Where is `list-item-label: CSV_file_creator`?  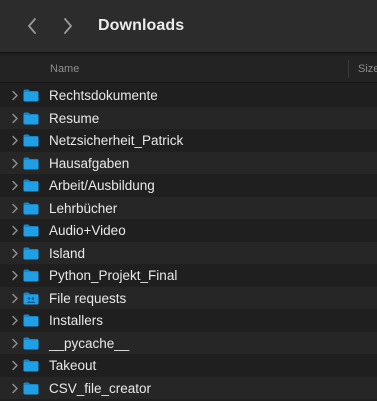
list-item-label: CSV_file_creator is located at coordinates (100, 388).